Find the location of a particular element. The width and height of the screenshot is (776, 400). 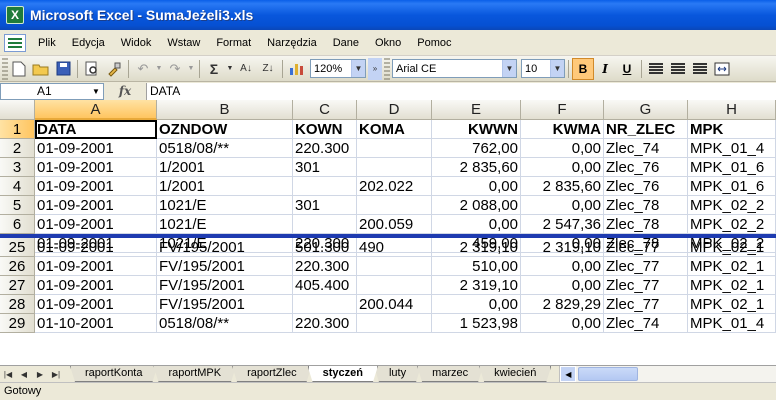

cell-b2: 0518/08/** is located at coordinates (225, 148).